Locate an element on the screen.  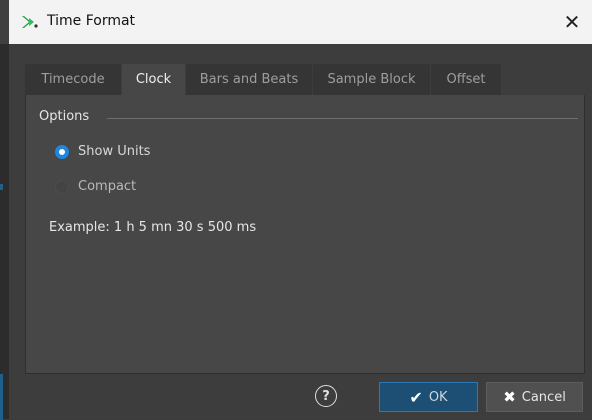
tab-sample-block: Sample Block is located at coordinates (371, 79).